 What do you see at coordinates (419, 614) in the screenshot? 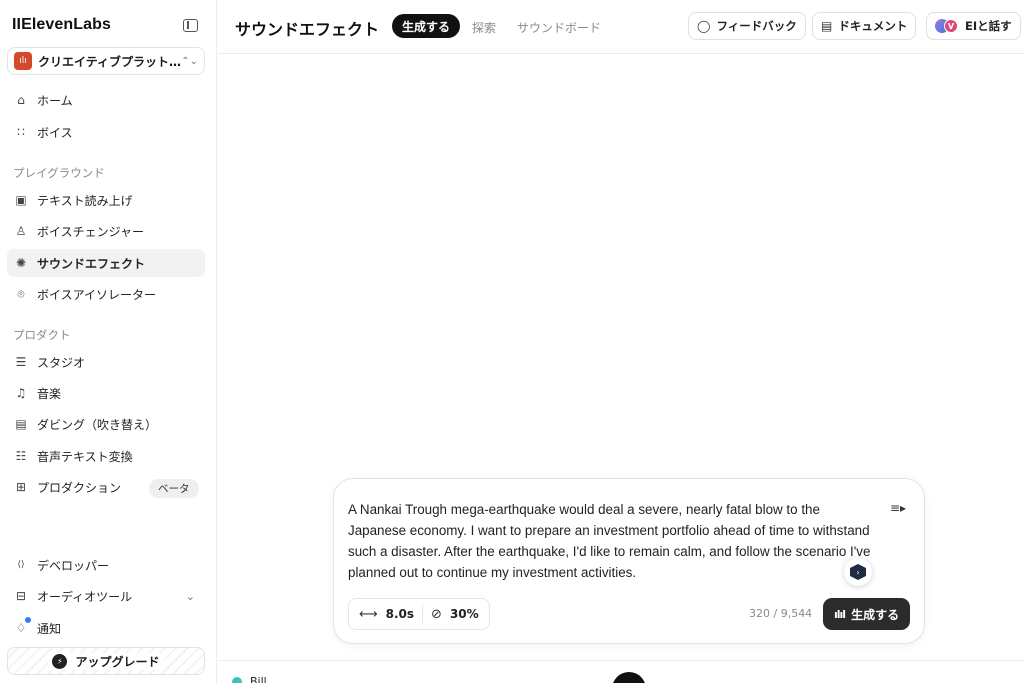
I see `generation-settings: ⟷ 8.0s ⊘ 30%` at bounding box center [419, 614].